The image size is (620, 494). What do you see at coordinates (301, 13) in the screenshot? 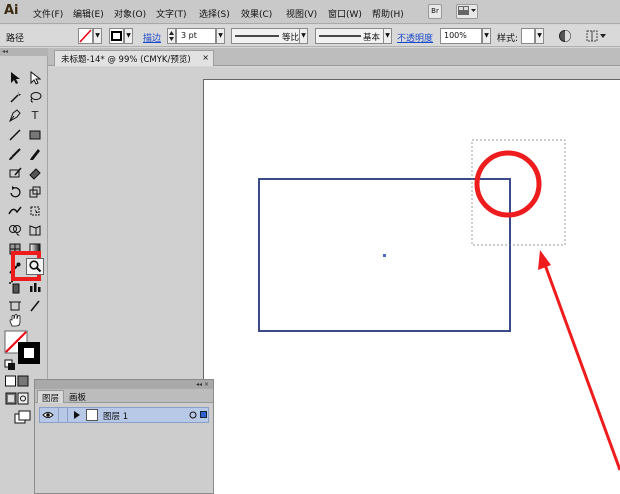
I see `menu-view: 视图(V)` at bounding box center [301, 13].